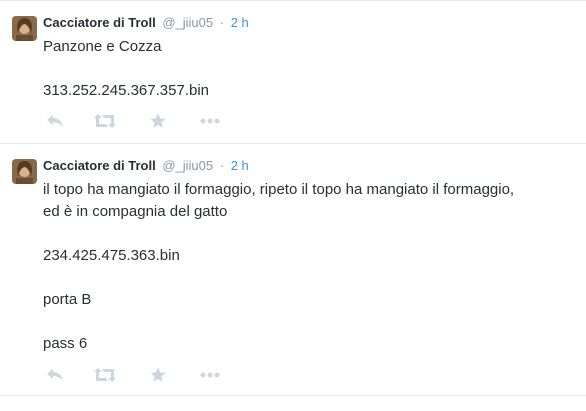 This screenshot has width=586, height=411. I want to click on tweet-line: 313.252.245.367.357.bin, so click(126, 90).